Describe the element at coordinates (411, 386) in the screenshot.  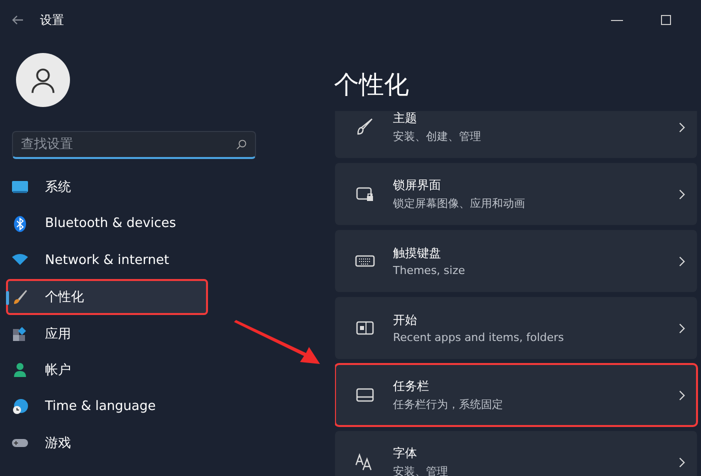
I see `card-title: 任务栏` at that location.